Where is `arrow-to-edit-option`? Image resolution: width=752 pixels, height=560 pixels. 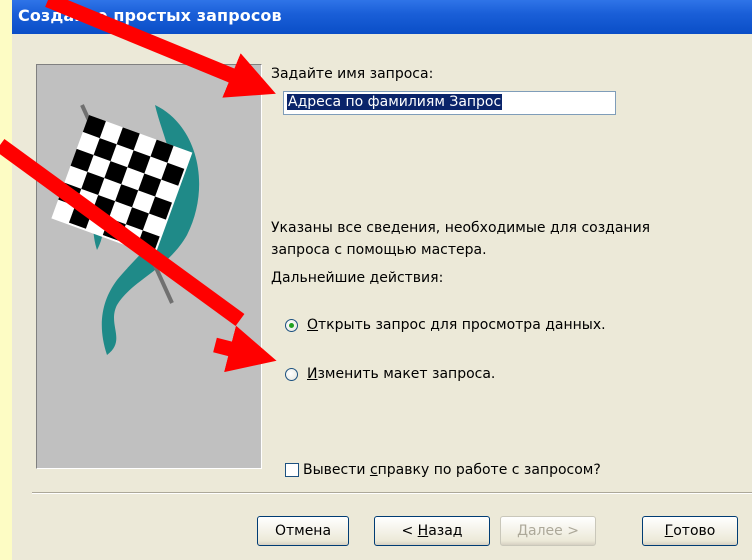 arrow-to-edit-option is located at coordinates (245, 349).